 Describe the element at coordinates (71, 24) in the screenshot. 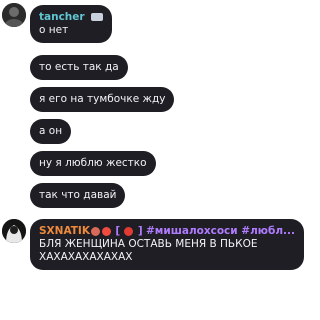

I see `message-bubble: tancher о нет` at that location.